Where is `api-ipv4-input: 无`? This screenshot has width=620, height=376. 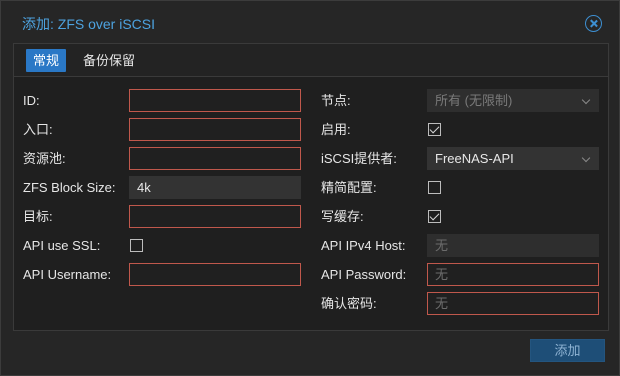 api-ipv4-input: 无 is located at coordinates (513, 245).